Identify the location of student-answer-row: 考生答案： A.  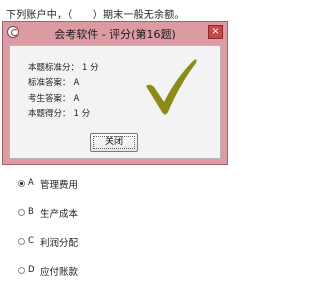
(53, 98).